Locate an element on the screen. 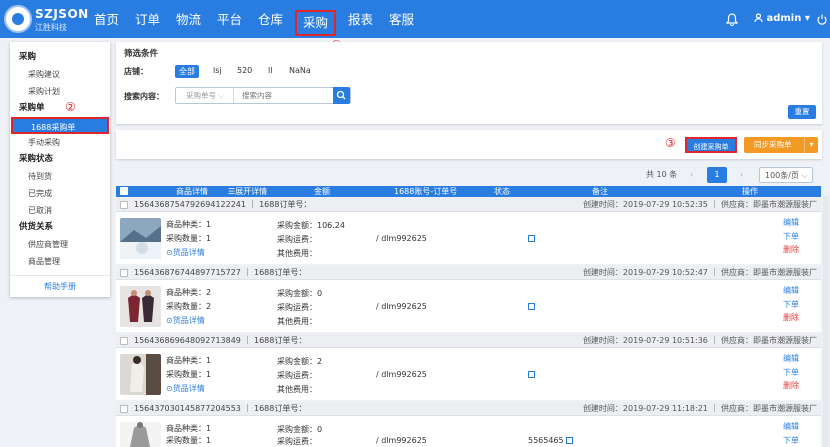 This screenshot has height=447, width=830. help-manual-link: 帮助手册 is located at coordinates (60, 286).